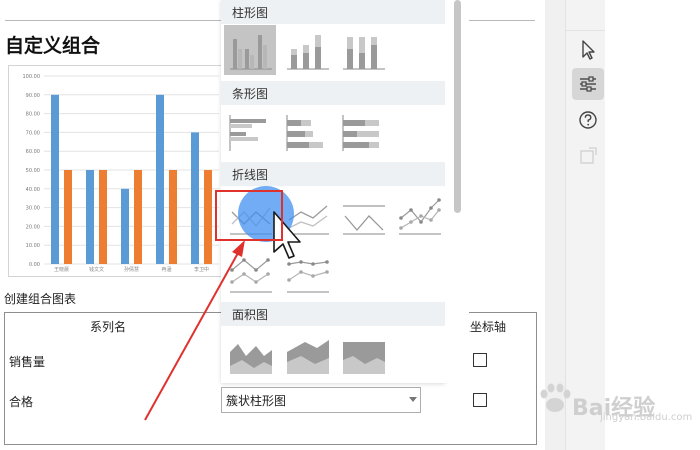  I want to click on annotation-overlay, so click(222, 303).